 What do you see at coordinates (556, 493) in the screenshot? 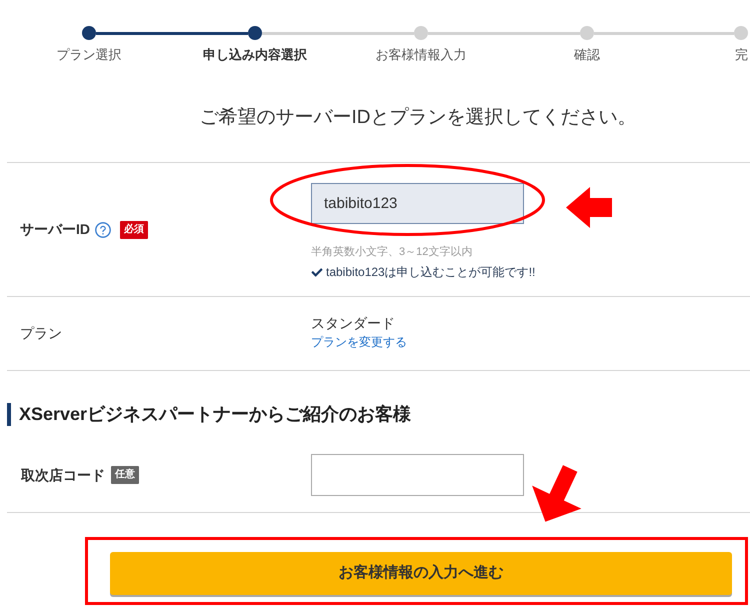
I see `down-left-arrow-icon` at bounding box center [556, 493].